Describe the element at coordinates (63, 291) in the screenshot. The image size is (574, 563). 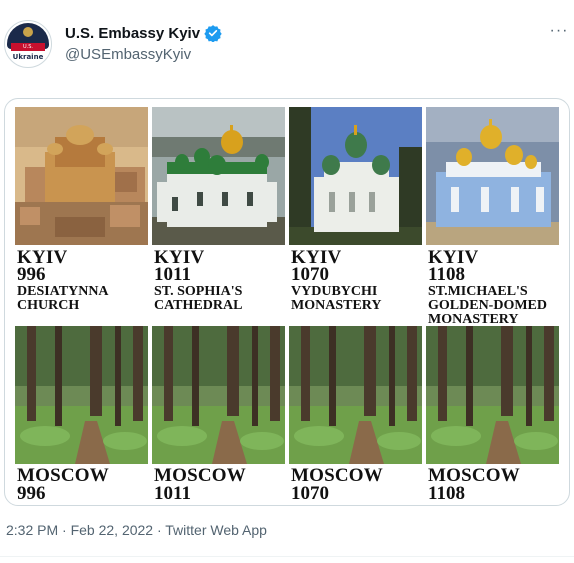
I see `caption-name: DESIATYNNA` at that location.